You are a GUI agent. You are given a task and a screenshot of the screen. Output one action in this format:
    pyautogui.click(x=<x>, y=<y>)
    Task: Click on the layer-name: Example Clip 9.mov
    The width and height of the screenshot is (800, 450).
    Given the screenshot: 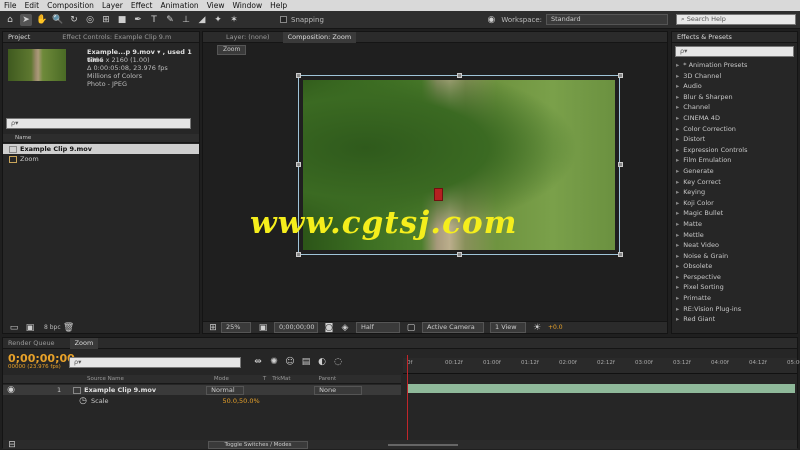 What is the action you would take?
    pyautogui.click(x=120, y=390)
    